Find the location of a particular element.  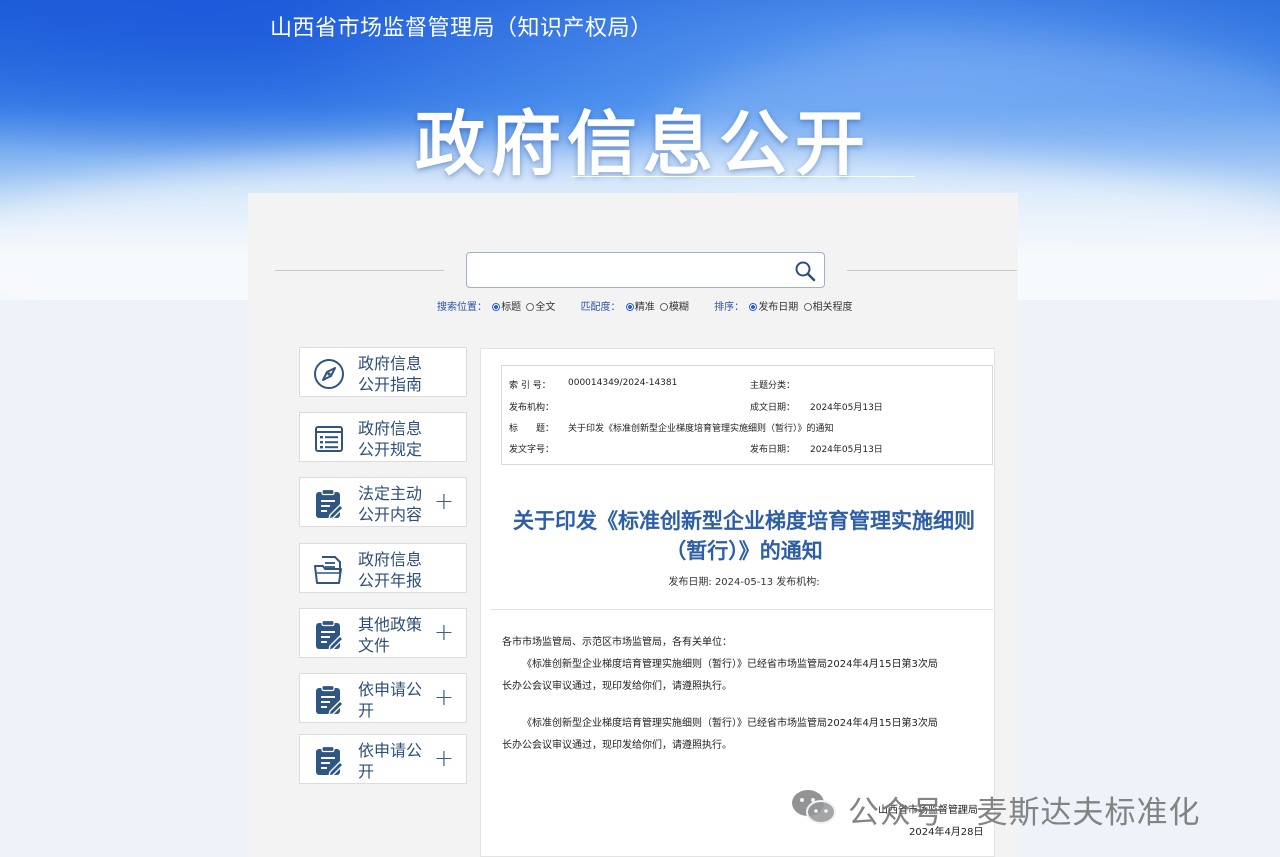

search-options: 搜索位置： 标题 全文 匹配度： 精准 模糊 排序： 发布日期 相关程度 is located at coordinates (645, 305).